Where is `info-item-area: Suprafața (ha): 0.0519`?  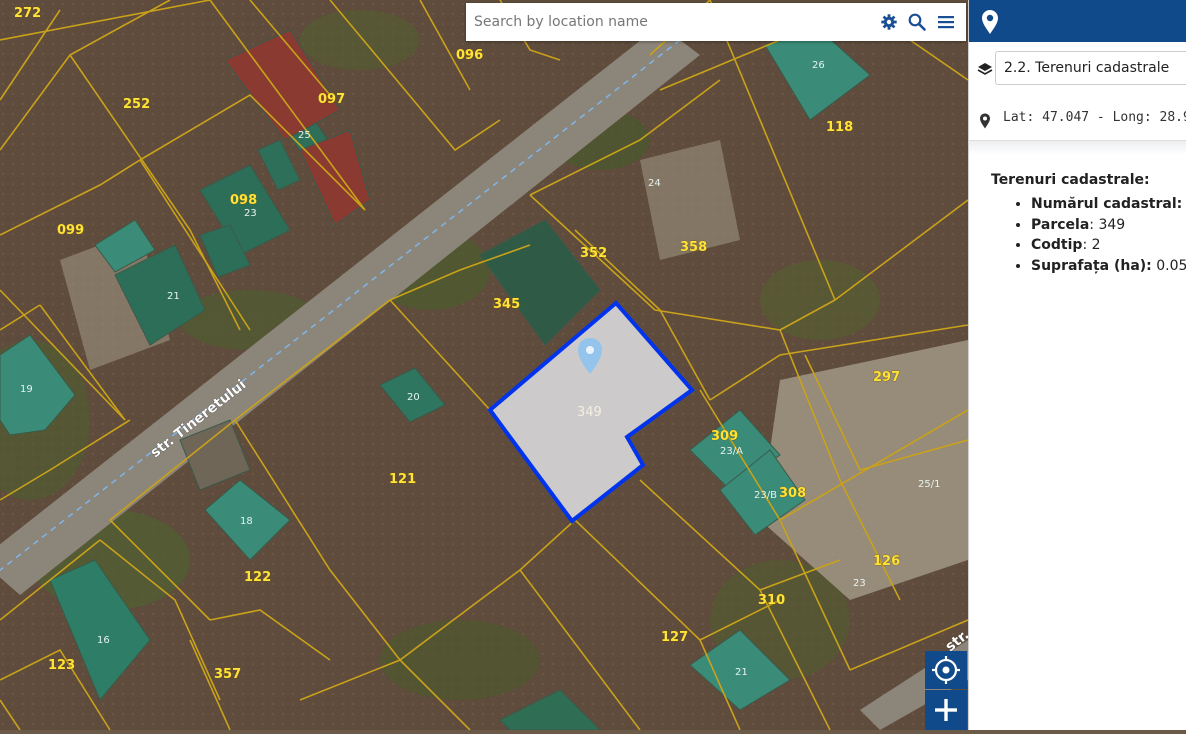 info-item-area: Suprafața (ha): 0.0519 is located at coordinates (1108, 266).